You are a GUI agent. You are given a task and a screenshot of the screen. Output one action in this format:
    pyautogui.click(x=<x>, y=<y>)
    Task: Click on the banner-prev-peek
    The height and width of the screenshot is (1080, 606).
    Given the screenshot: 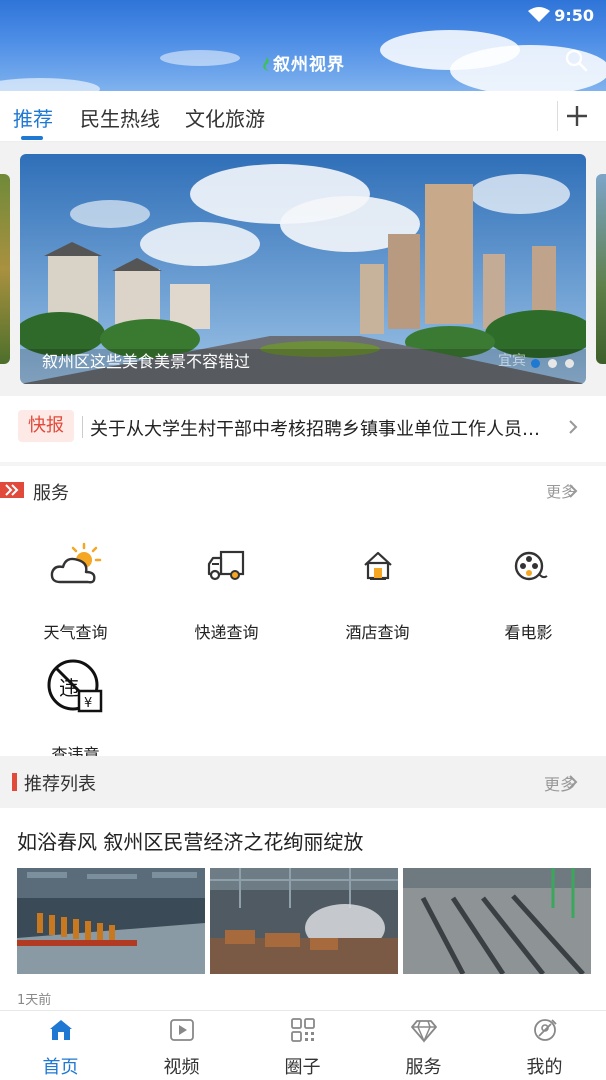 What is the action you would take?
    pyautogui.click(x=5, y=269)
    